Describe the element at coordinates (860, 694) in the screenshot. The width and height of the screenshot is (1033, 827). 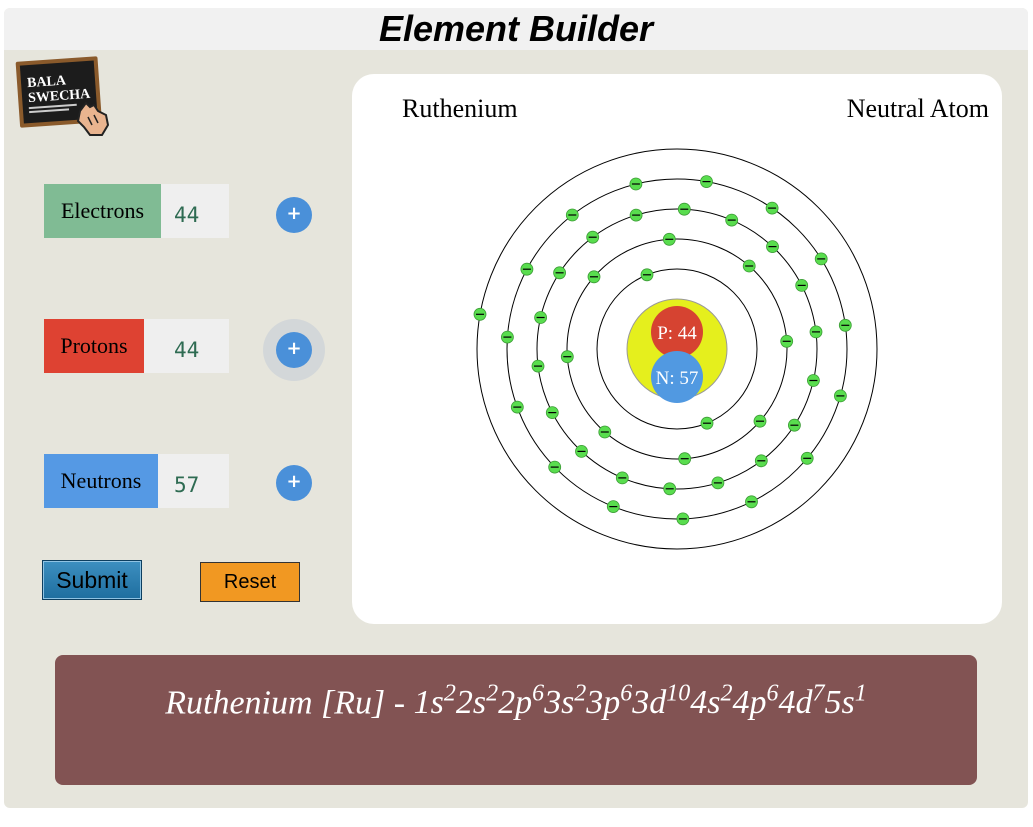
I see `orbital-5s-count: 1` at that location.